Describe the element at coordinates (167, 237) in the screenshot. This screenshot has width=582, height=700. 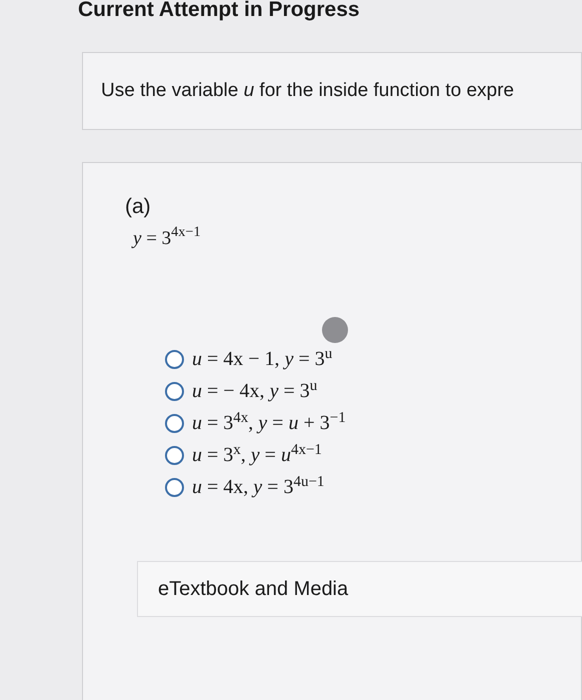
I see `equation: y = 3$^{4x−1}$` at that location.